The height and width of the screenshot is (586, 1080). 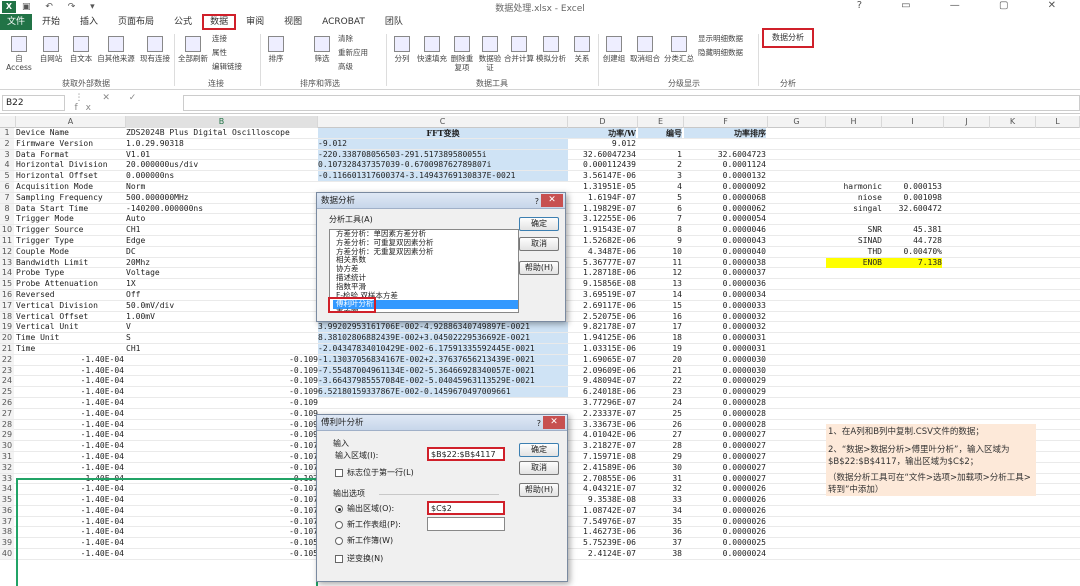 I want to click on input-range-field: $B$22:$B$4117, so click(x=466, y=454).